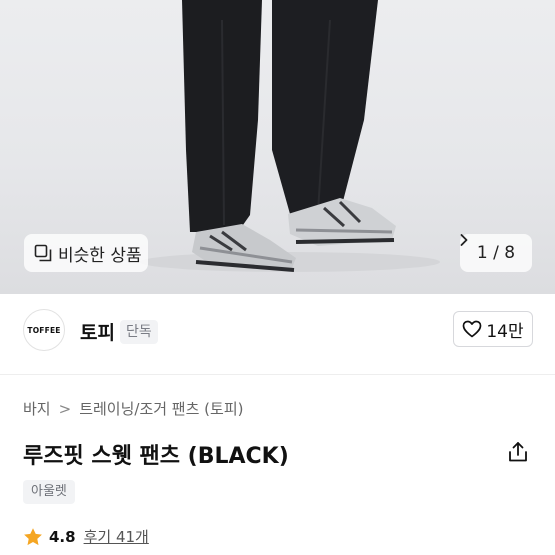 The image size is (555, 555). I want to click on chevron-right-icon, so click(464, 240).